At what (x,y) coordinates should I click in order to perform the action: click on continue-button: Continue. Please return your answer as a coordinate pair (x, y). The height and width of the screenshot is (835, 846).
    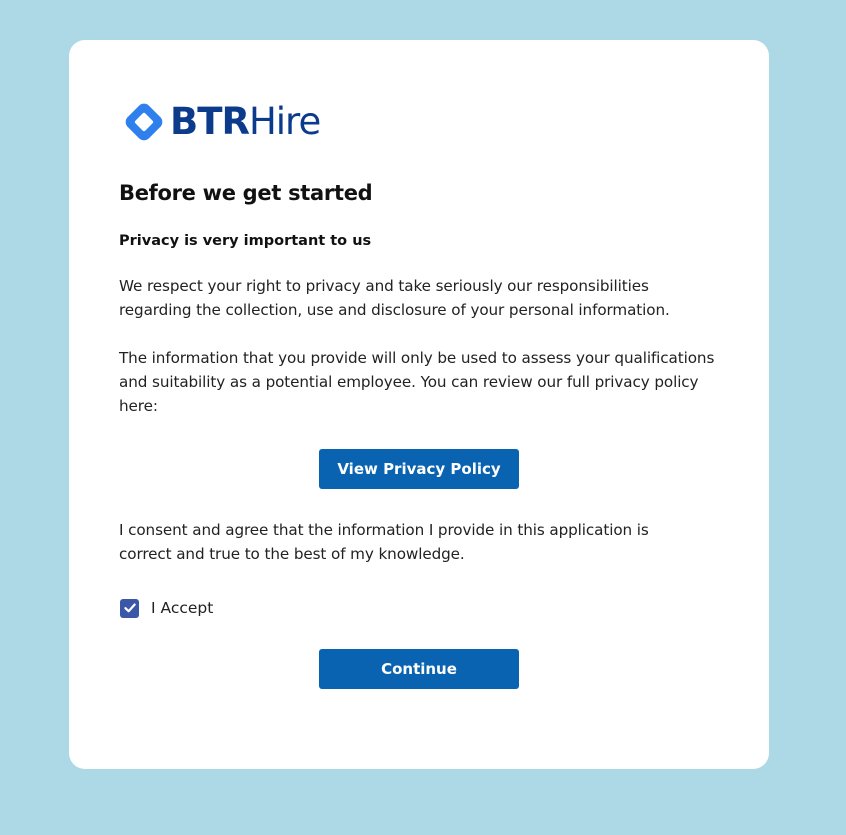
    Looking at the image, I should click on (419, 669).